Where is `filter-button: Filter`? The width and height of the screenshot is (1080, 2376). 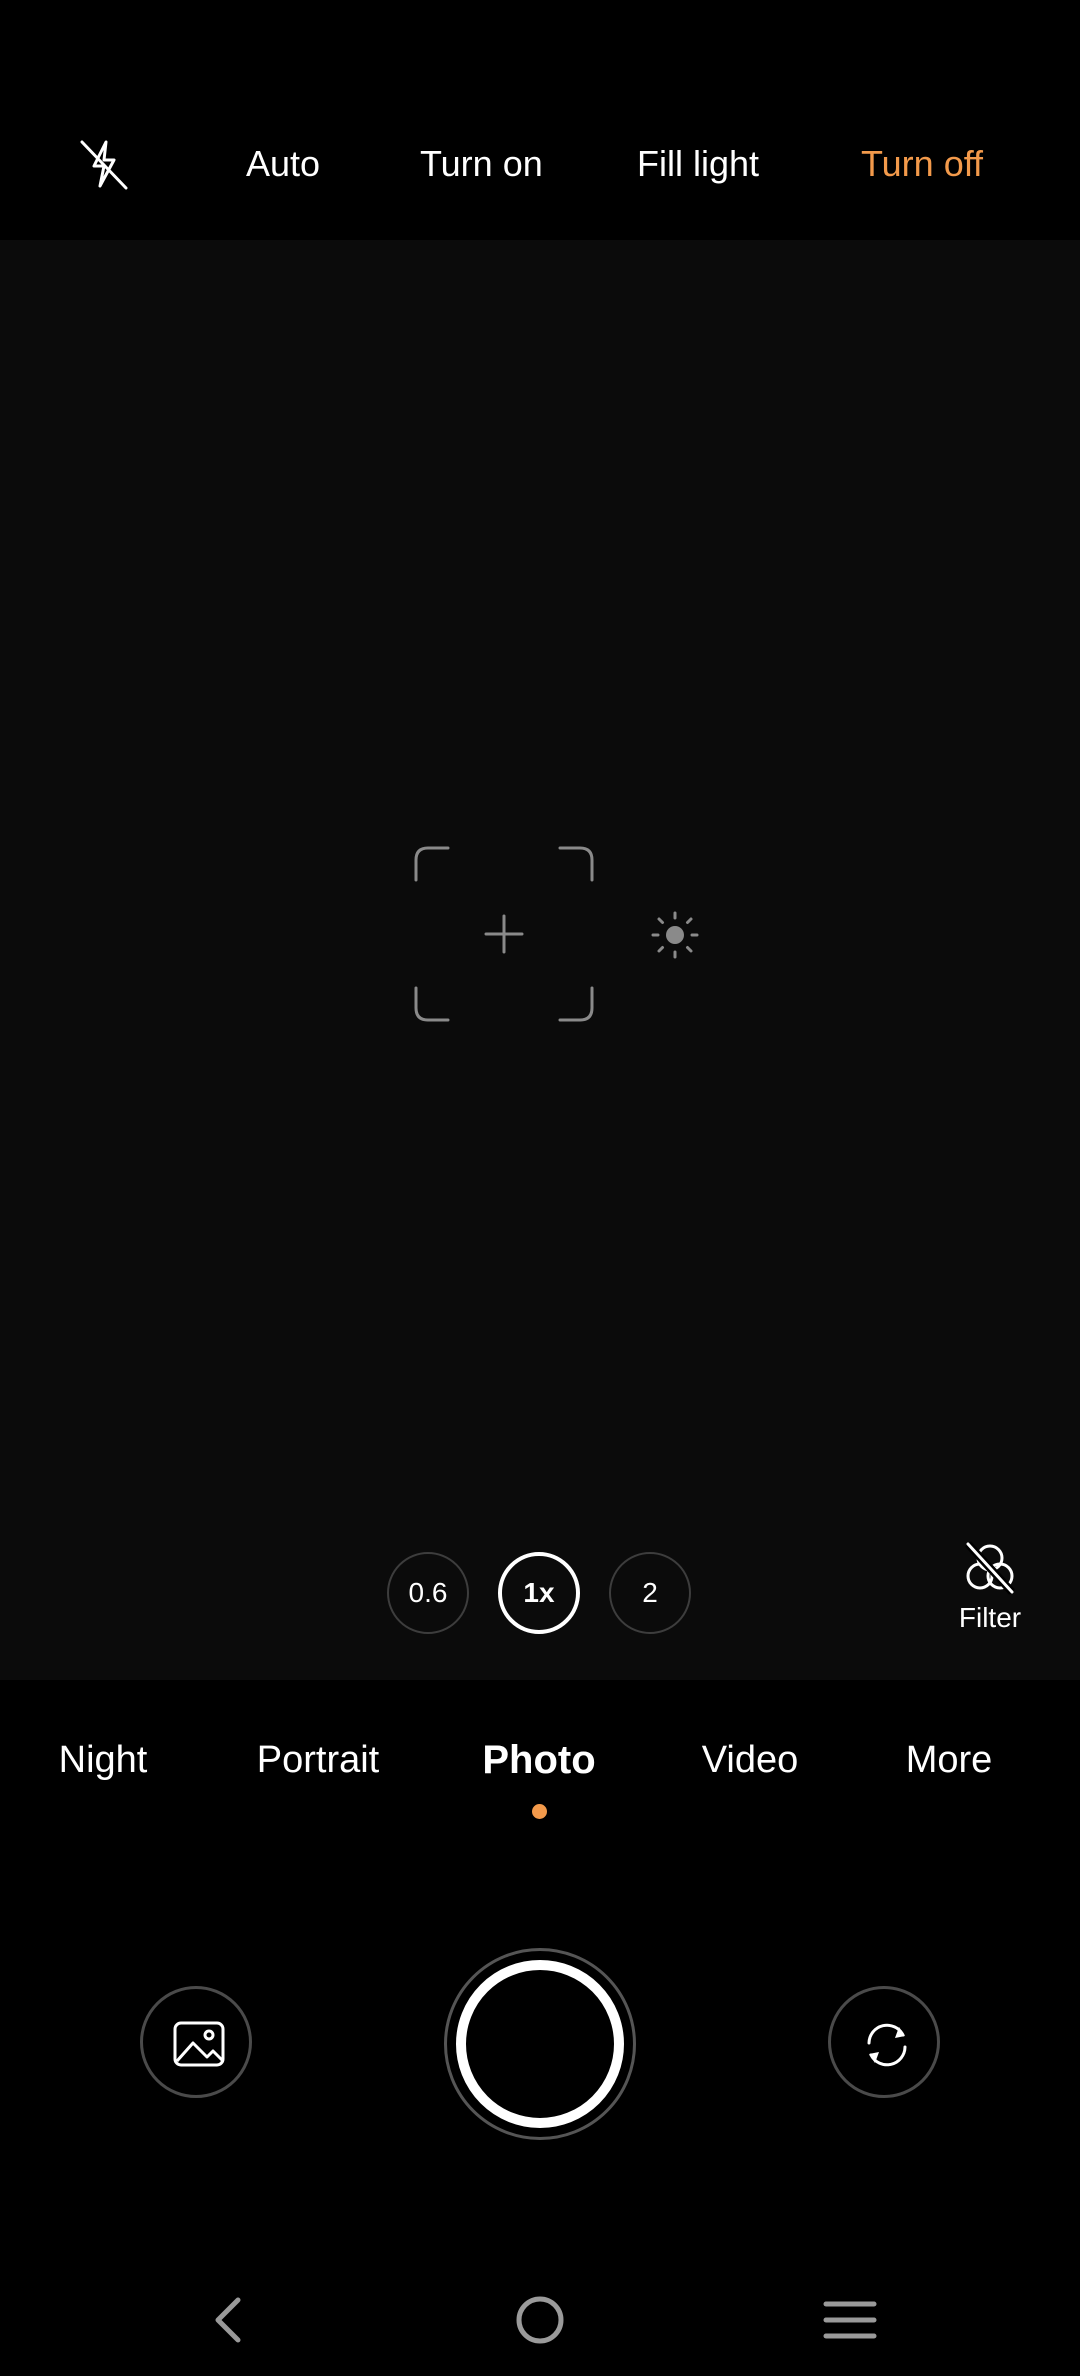 filter-button: Filter is located at coordinates (990, 1586).